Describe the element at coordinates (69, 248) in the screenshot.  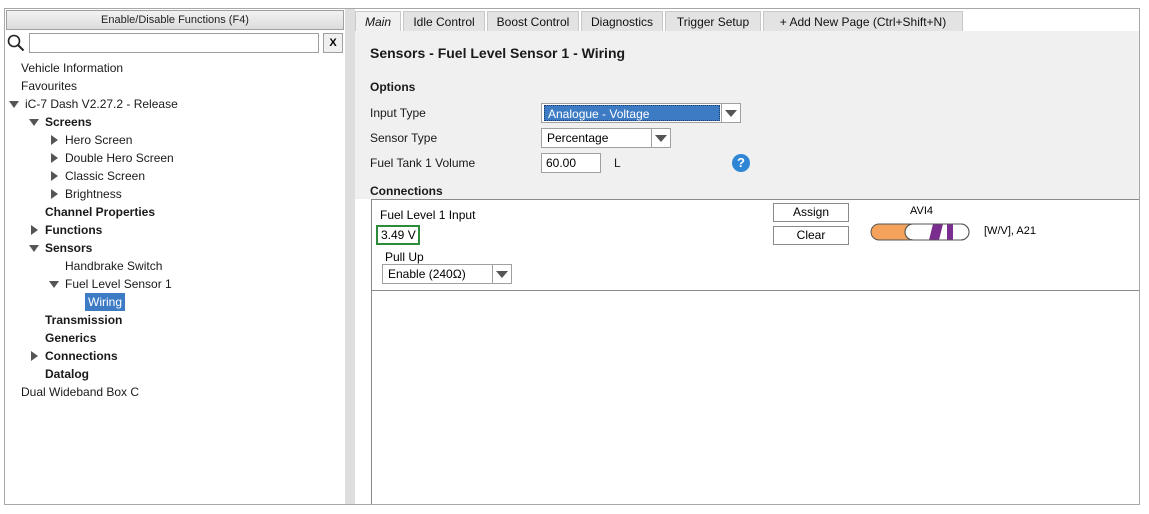
I see `tree-item-label: Sensors` at that location.